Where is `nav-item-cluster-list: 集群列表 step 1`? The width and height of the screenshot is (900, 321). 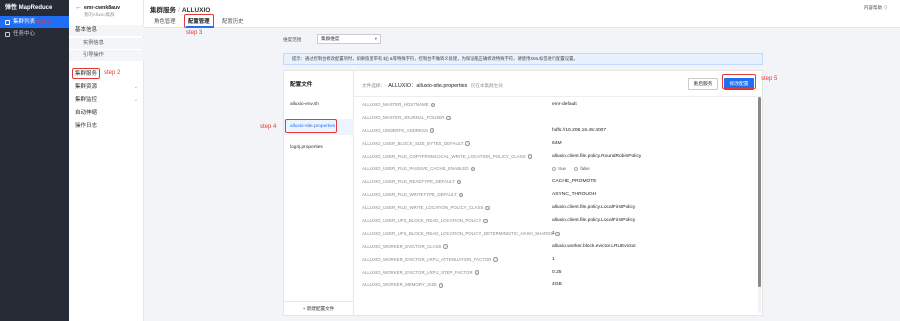
nav-item-cluster-list: 集群列表 step 1 is located at coordinates (34, 22).